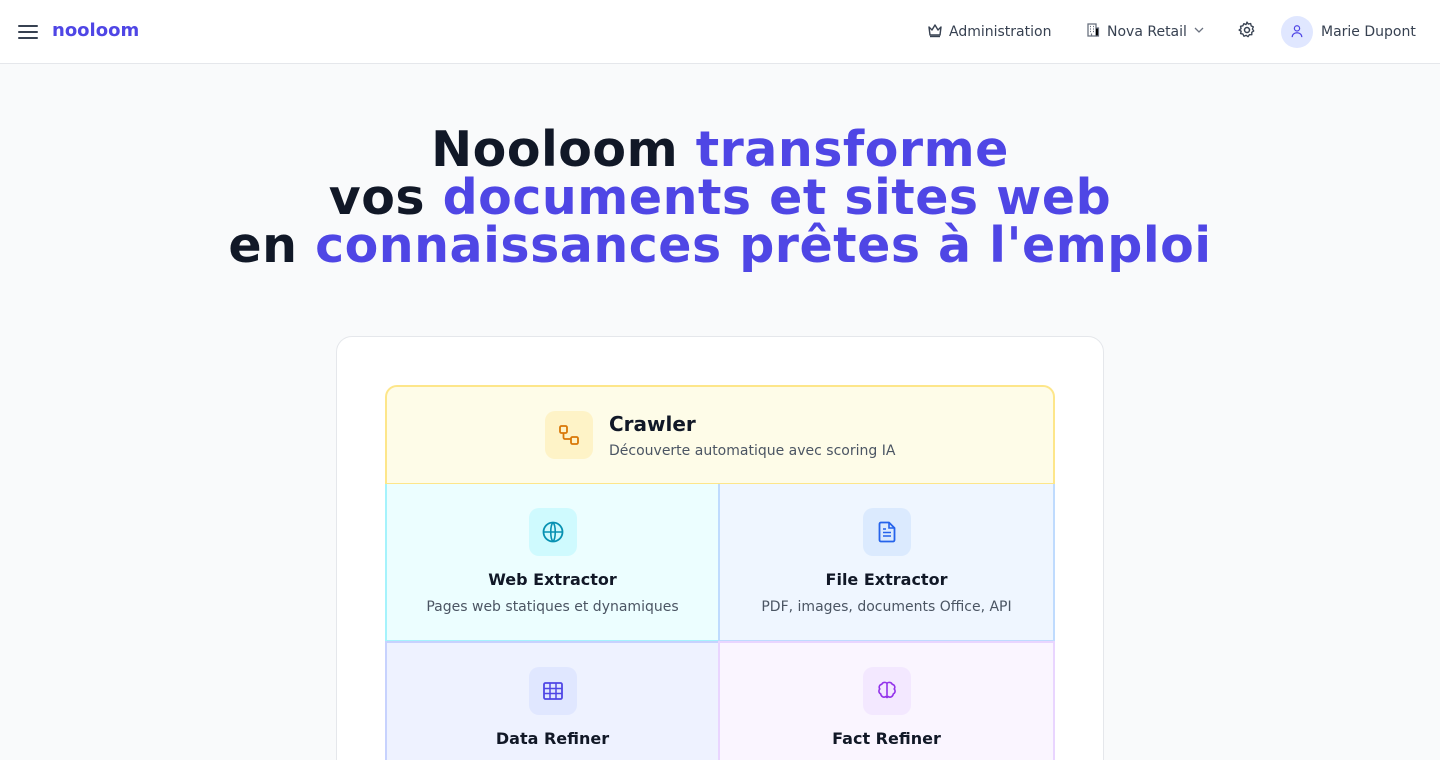 The image size is (1440, 760). What do you see at coordinates (886, 691) in the screenshot?
I see `brain-icon` at bounding box center [886, 691].